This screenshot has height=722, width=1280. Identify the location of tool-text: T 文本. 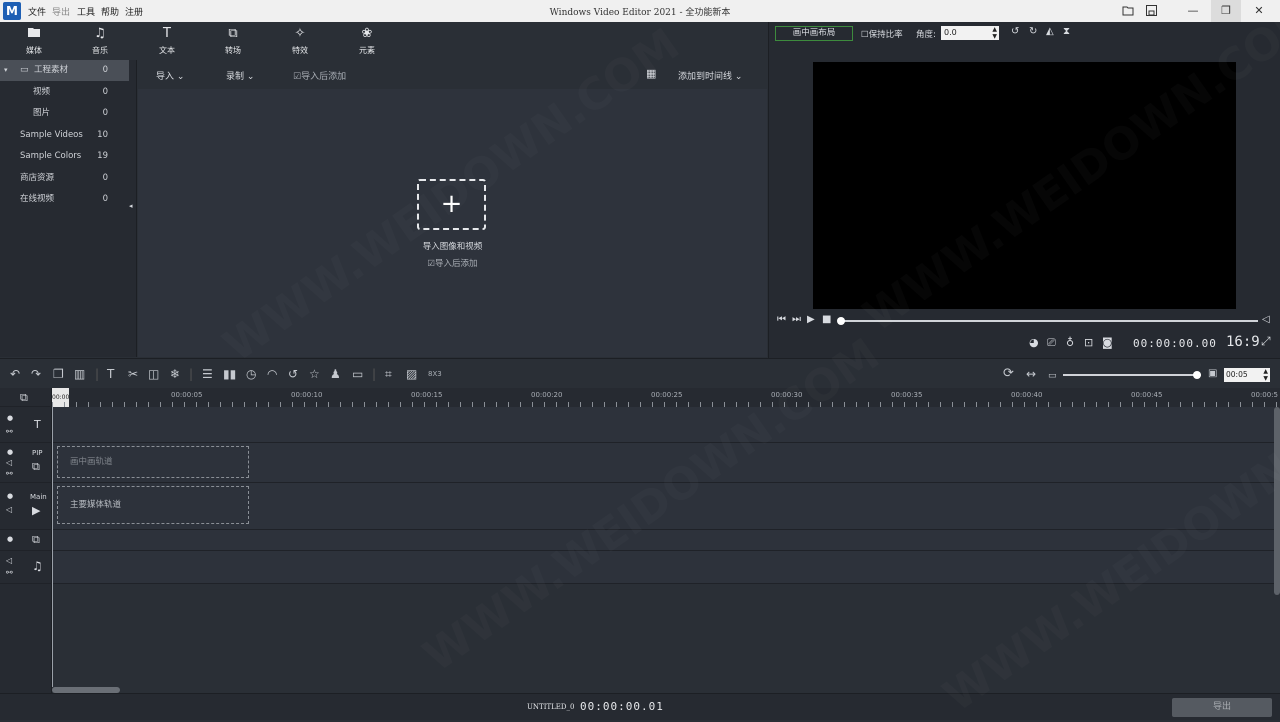
(167, 41).